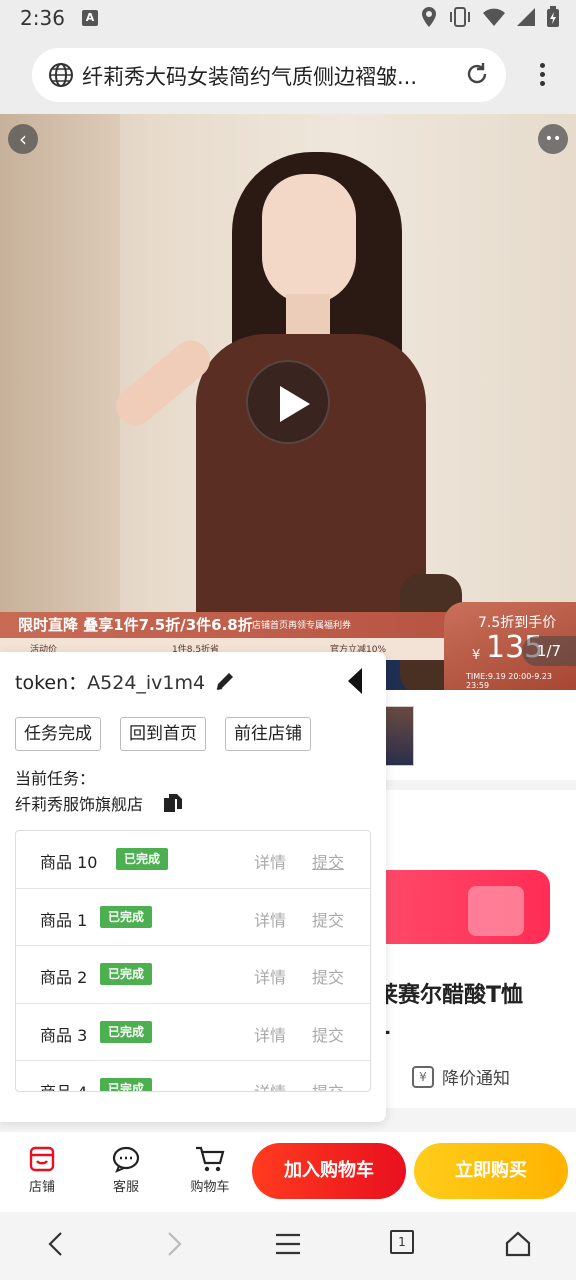 This screenshot has height=1280, width=576. I want to click on product-title-line: 莱赛尔醋酸T恤, so click(450, 995).